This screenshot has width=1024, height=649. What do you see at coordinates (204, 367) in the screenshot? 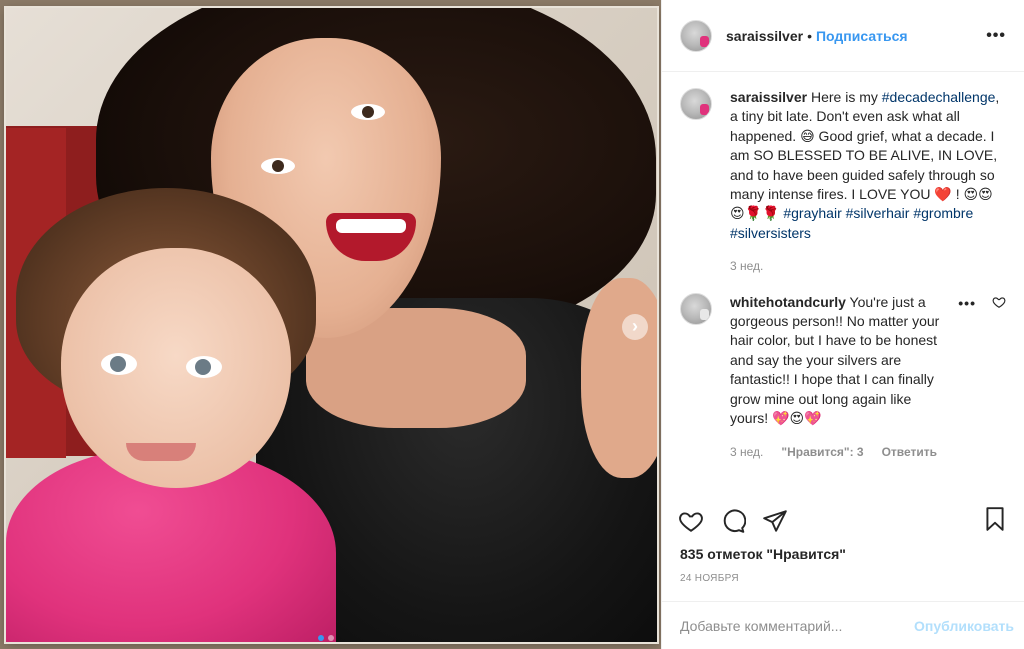
I see `child-eye-right` at bounding box center [204, 367].